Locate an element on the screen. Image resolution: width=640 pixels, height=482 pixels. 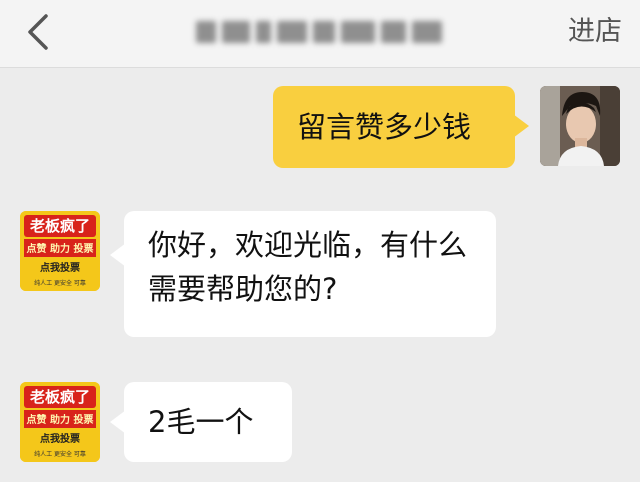
message-bubble-incoming: 2毛一个 is located at coordinates (201, 422).